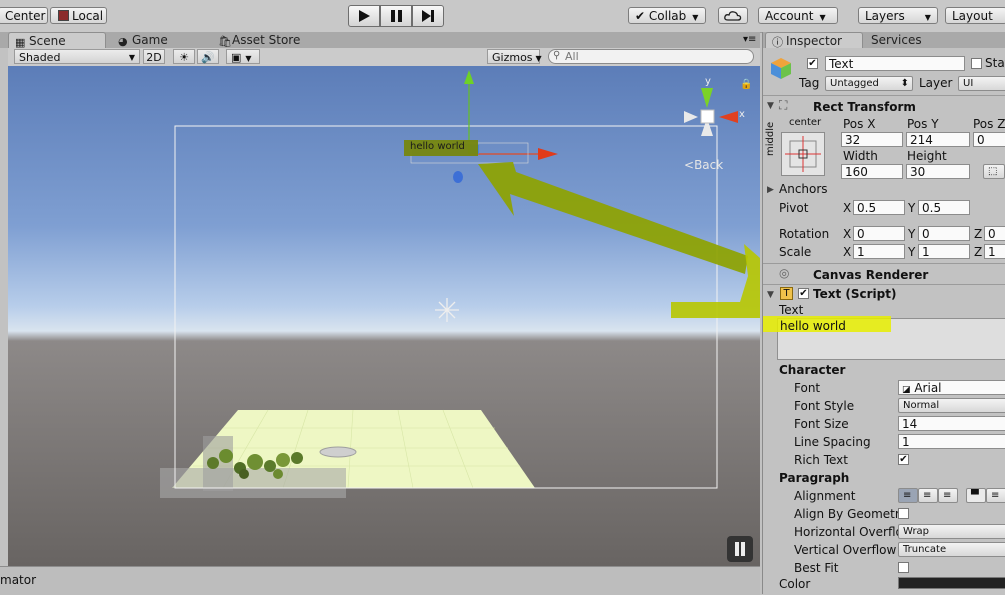  What do you see at coordinates (798, 15) in the screenshot?
I see `account-dropdown: Account ▼` at bounding box center [798, 15].